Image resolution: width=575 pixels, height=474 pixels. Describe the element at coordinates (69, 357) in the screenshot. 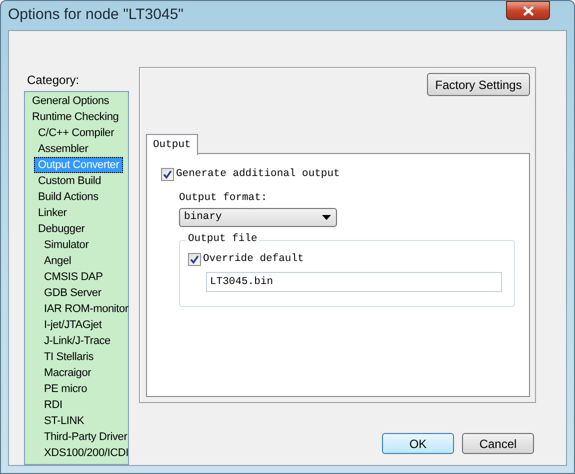

I see `category-item: TI Stellaris` at that location.